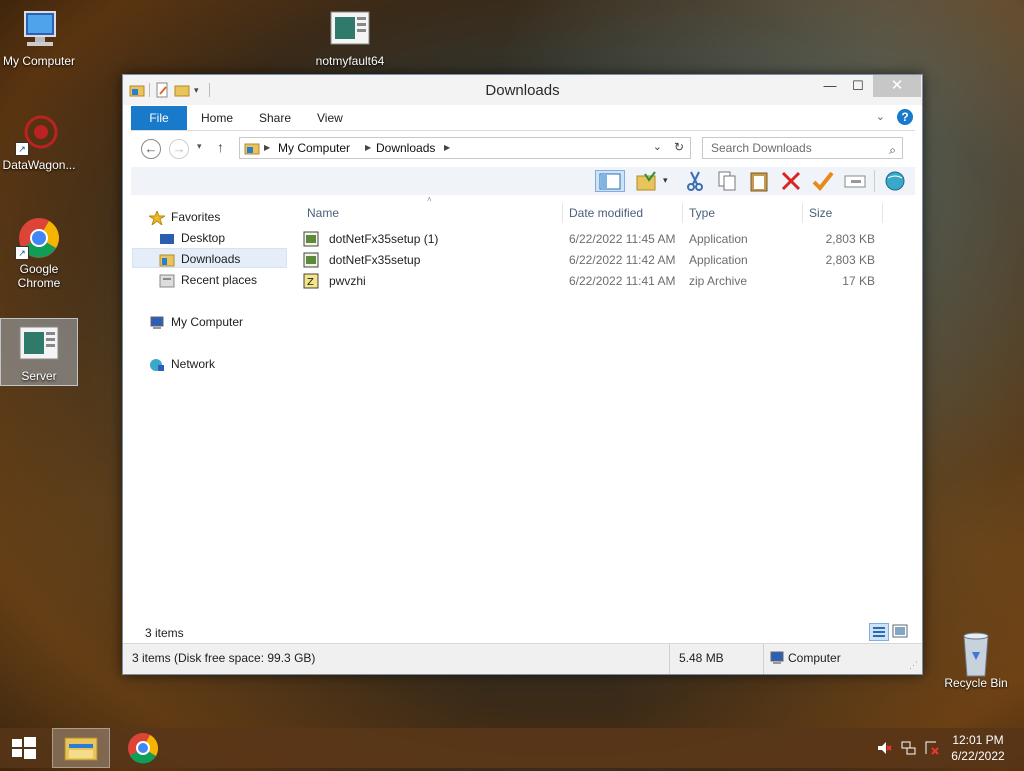 The image size is (1024, 771). Describe the element at coordinates (24, 748) in the screenshot. I see `start-button` at that location.